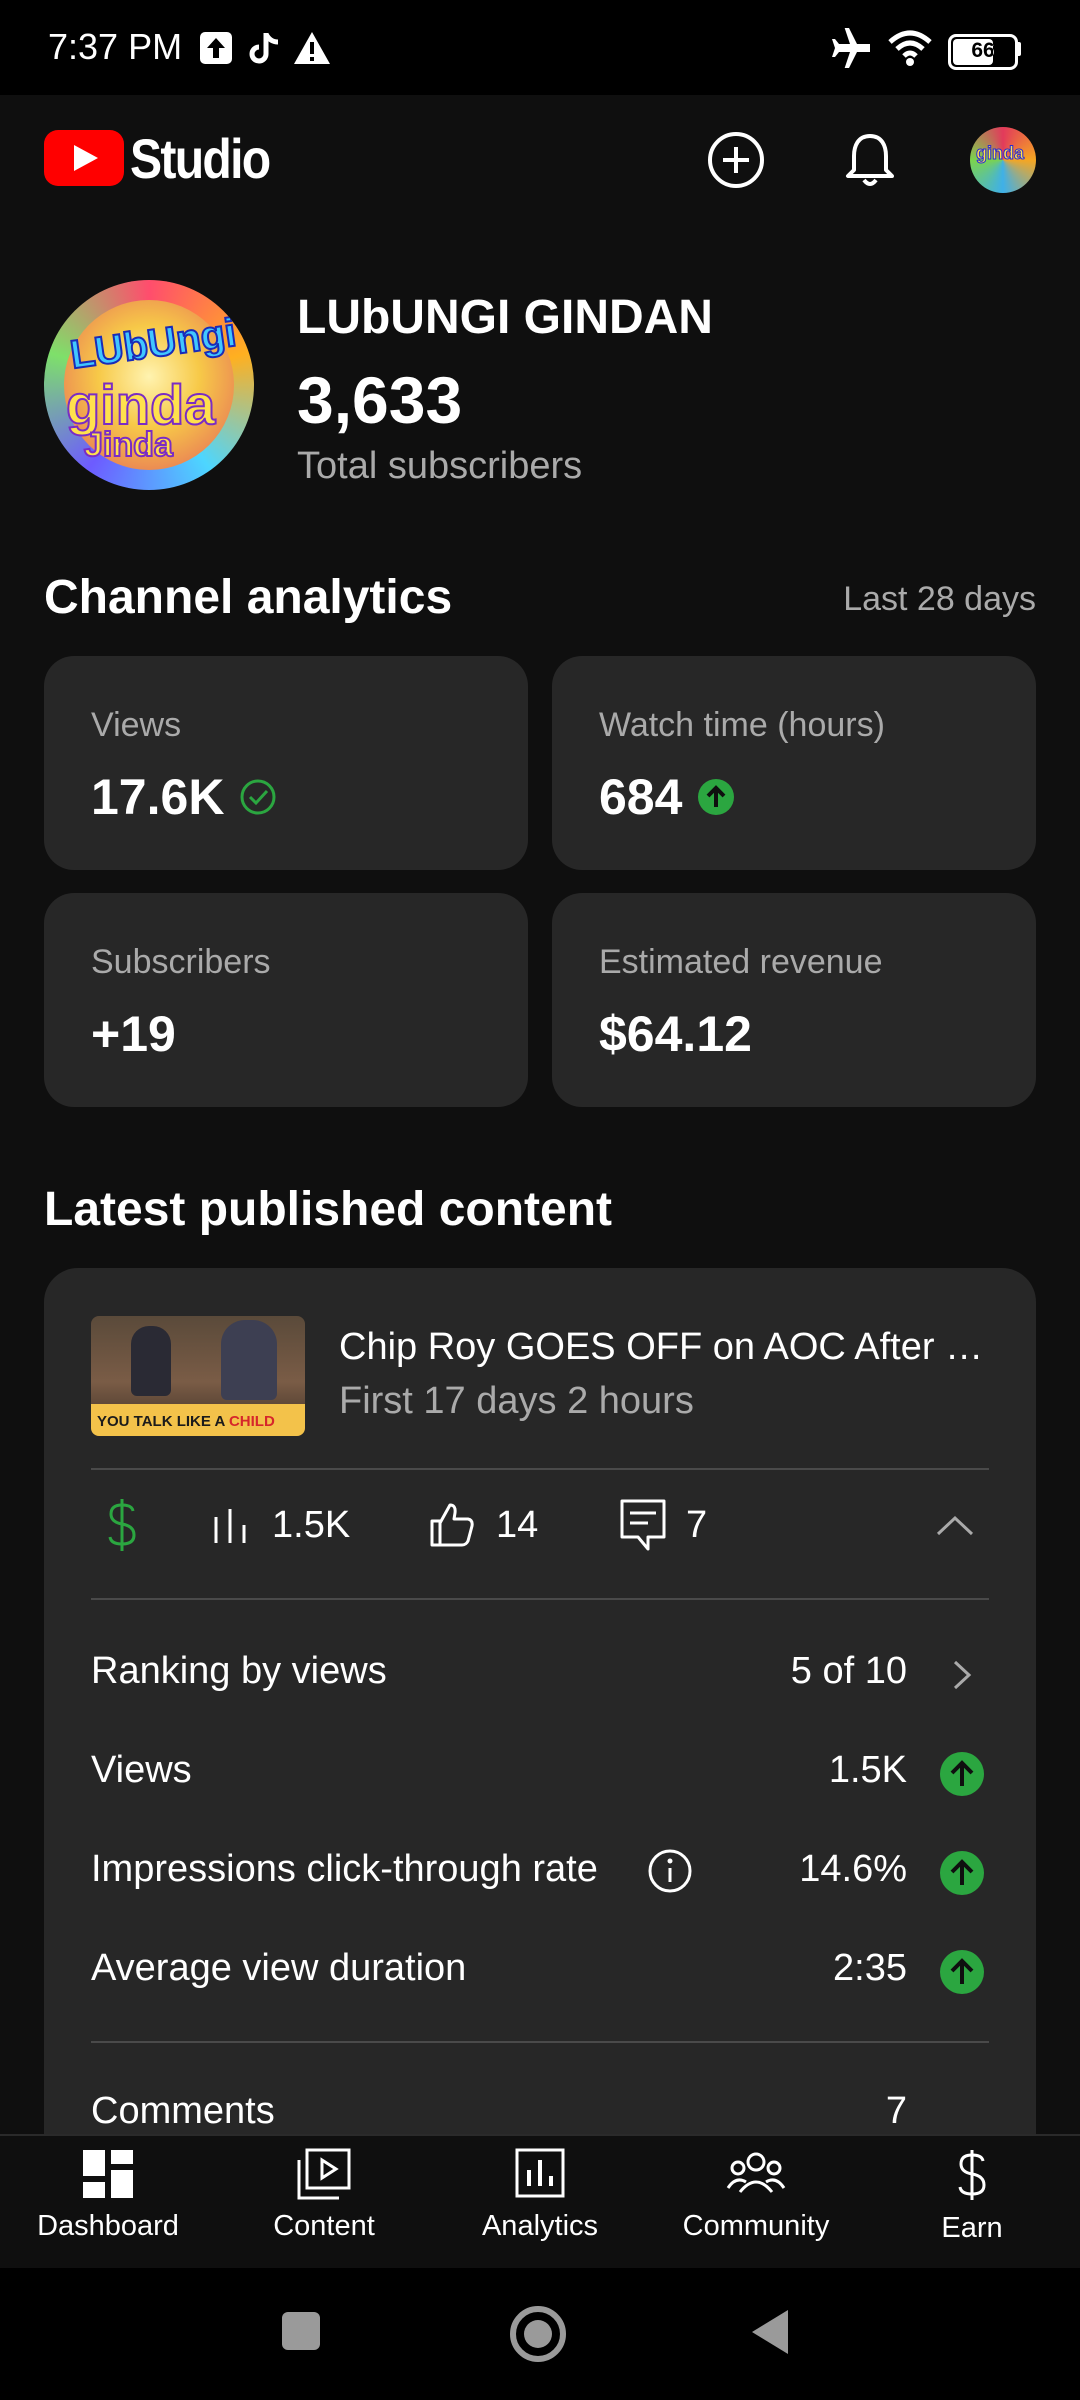  I want to click on ranking-label: Ranking by views, so click(239, 1671).